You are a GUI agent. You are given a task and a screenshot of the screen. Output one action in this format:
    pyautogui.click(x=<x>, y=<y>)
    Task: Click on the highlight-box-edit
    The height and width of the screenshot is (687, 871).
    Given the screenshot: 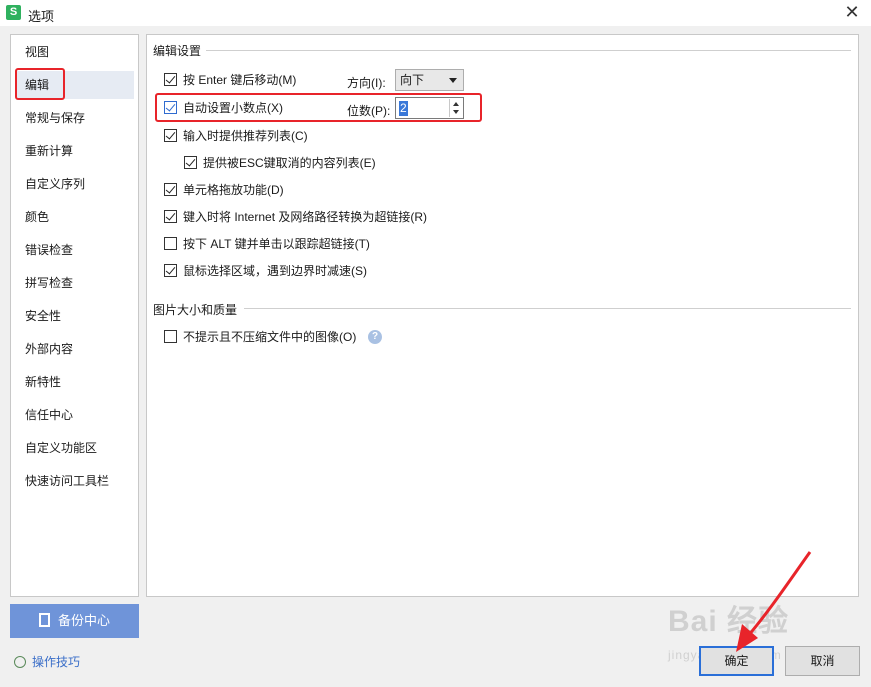 What is the action you would take?
    pyautogui.click(x=40, y=84)
    